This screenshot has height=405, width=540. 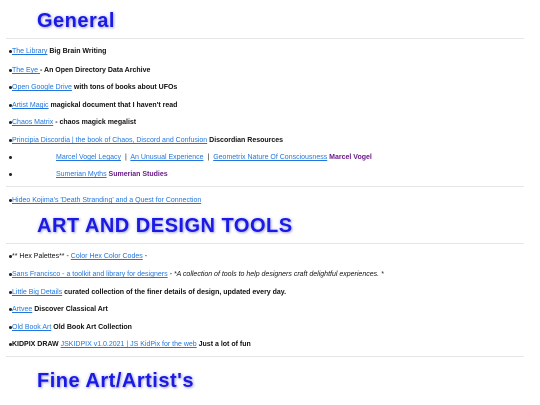 What do you see at coordinates (31, 327) in the screenshot?
I see `link-old-book-art: Old Book Art` at bounding box center [31, 327].